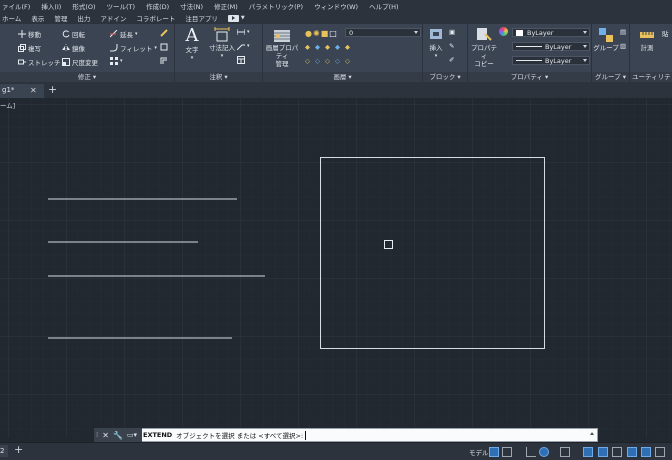 This screenshot has height=460, width=672. Describe the element at coordinates (22, 91) in the screenshot. I see `file-tab-drawing: g1* ✕` at that location.